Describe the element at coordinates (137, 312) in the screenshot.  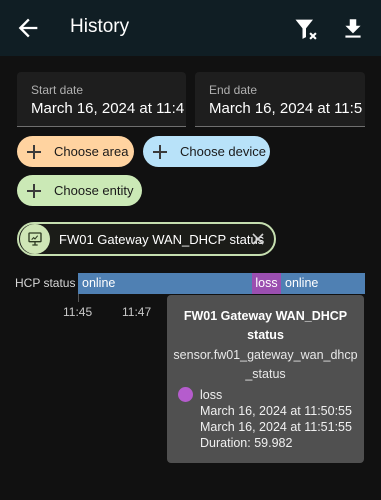
I see `axis-tick-label: 11:47` at that location.